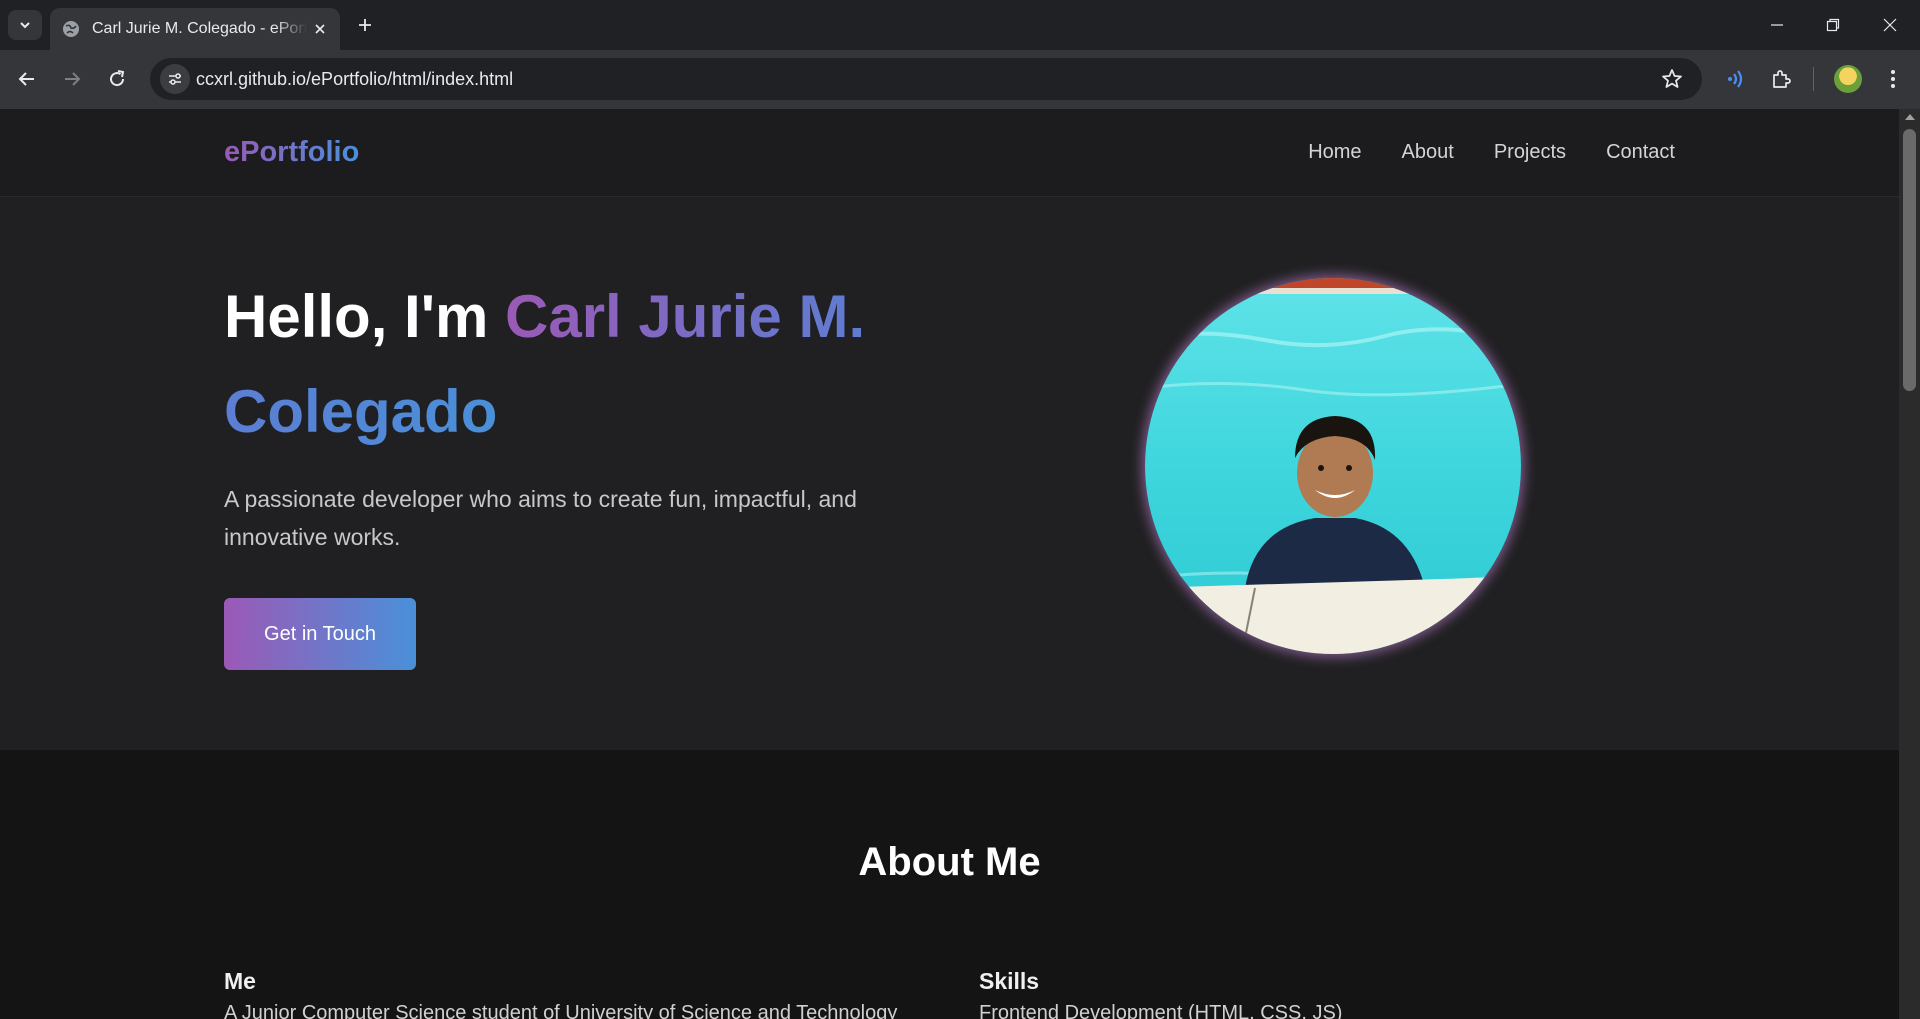  Describe the element at coordinates (1813, 79) in the screenshot. I see `toolbar-separator` at that location.